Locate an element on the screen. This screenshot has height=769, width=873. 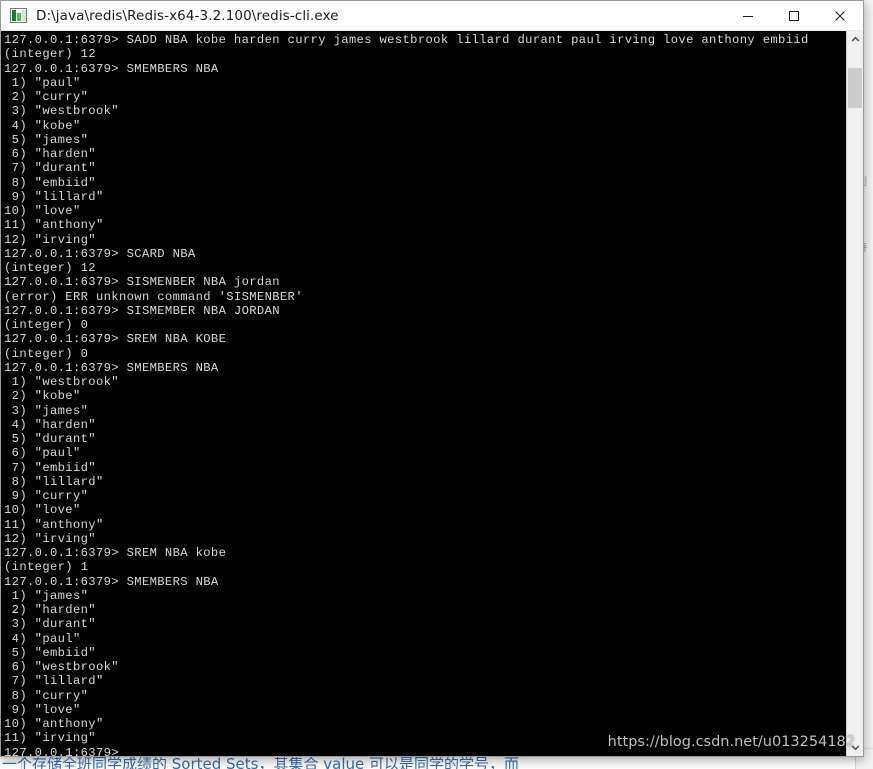
scrollbar-down-button is located at coordinates (855, 747).